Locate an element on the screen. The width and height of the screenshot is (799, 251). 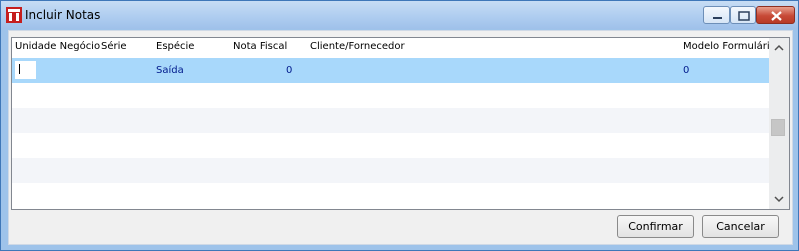
cell-especie: Saída is located at coordinates (170, 70).